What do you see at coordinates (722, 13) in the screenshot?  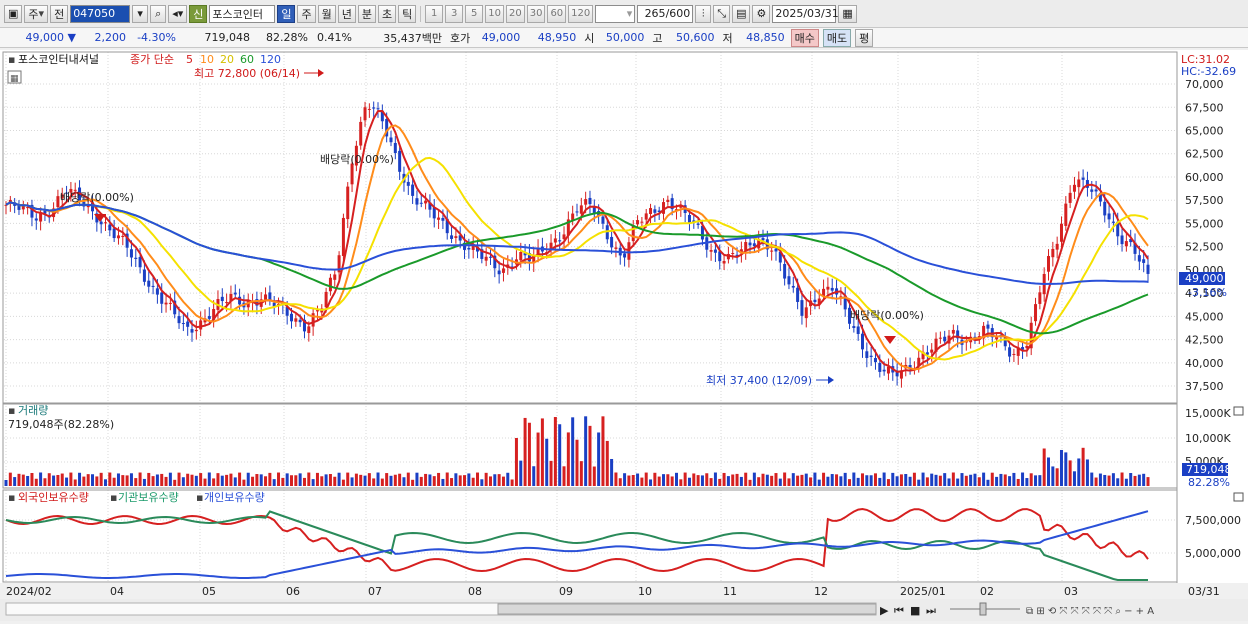 I see `draw-tool-icon: ⤡` at bounding box center [722, 13].